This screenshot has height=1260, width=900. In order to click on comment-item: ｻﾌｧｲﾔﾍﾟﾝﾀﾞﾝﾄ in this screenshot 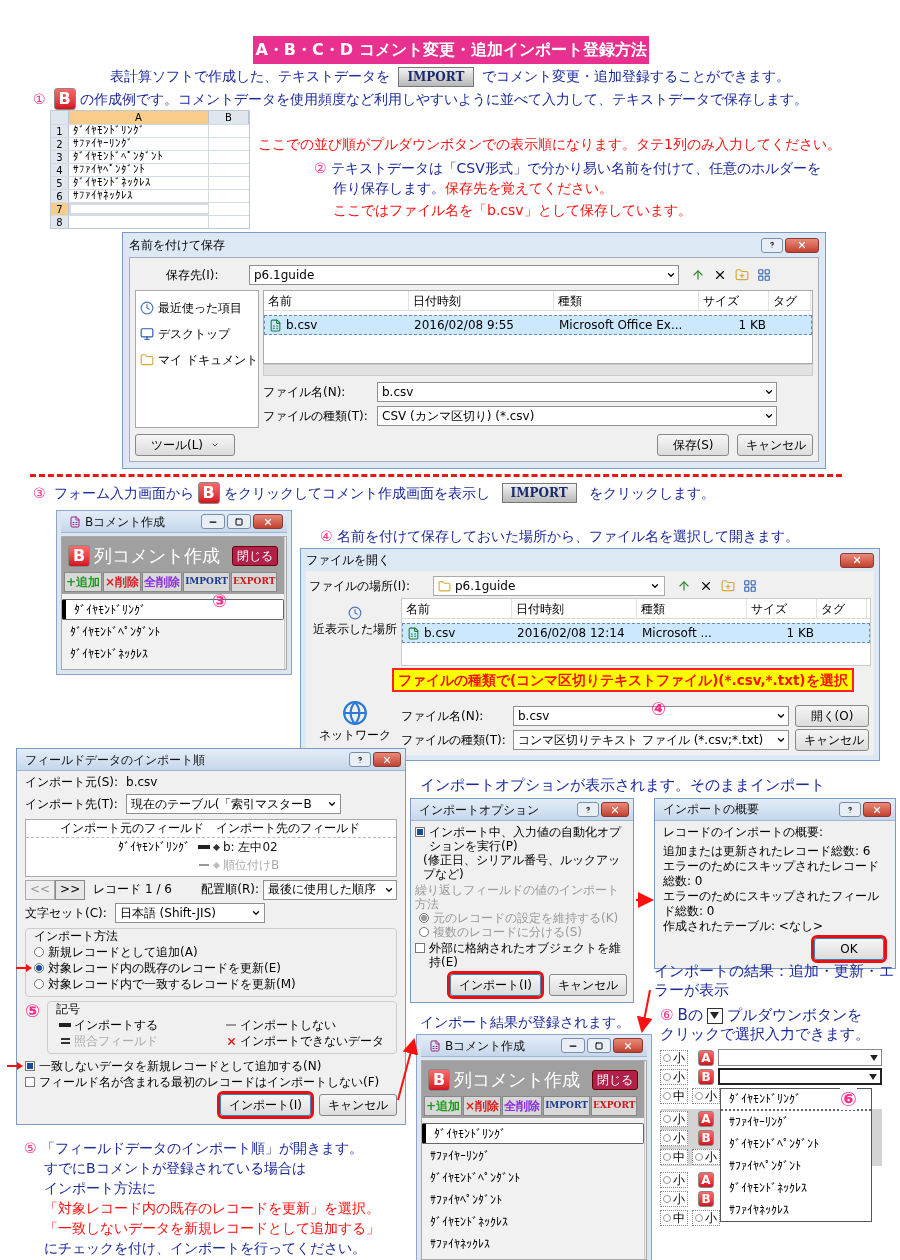, I will do `click(533, 1199)`.